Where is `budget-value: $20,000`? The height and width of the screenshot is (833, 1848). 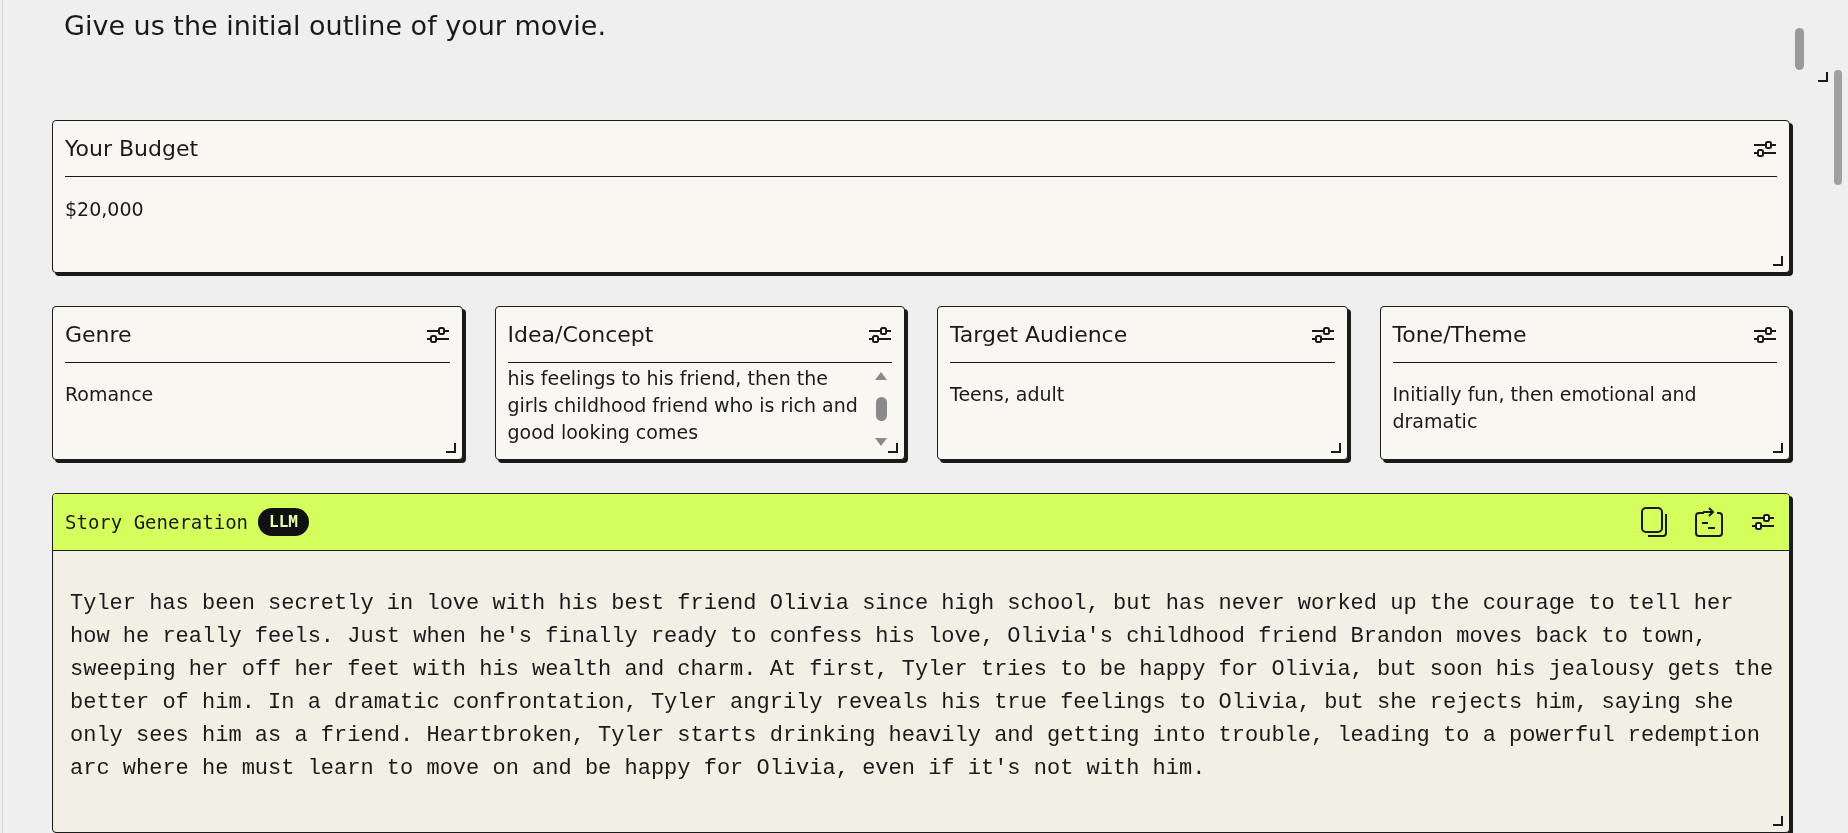
budget-value: $20,000 is located at coordinates (104, 209).